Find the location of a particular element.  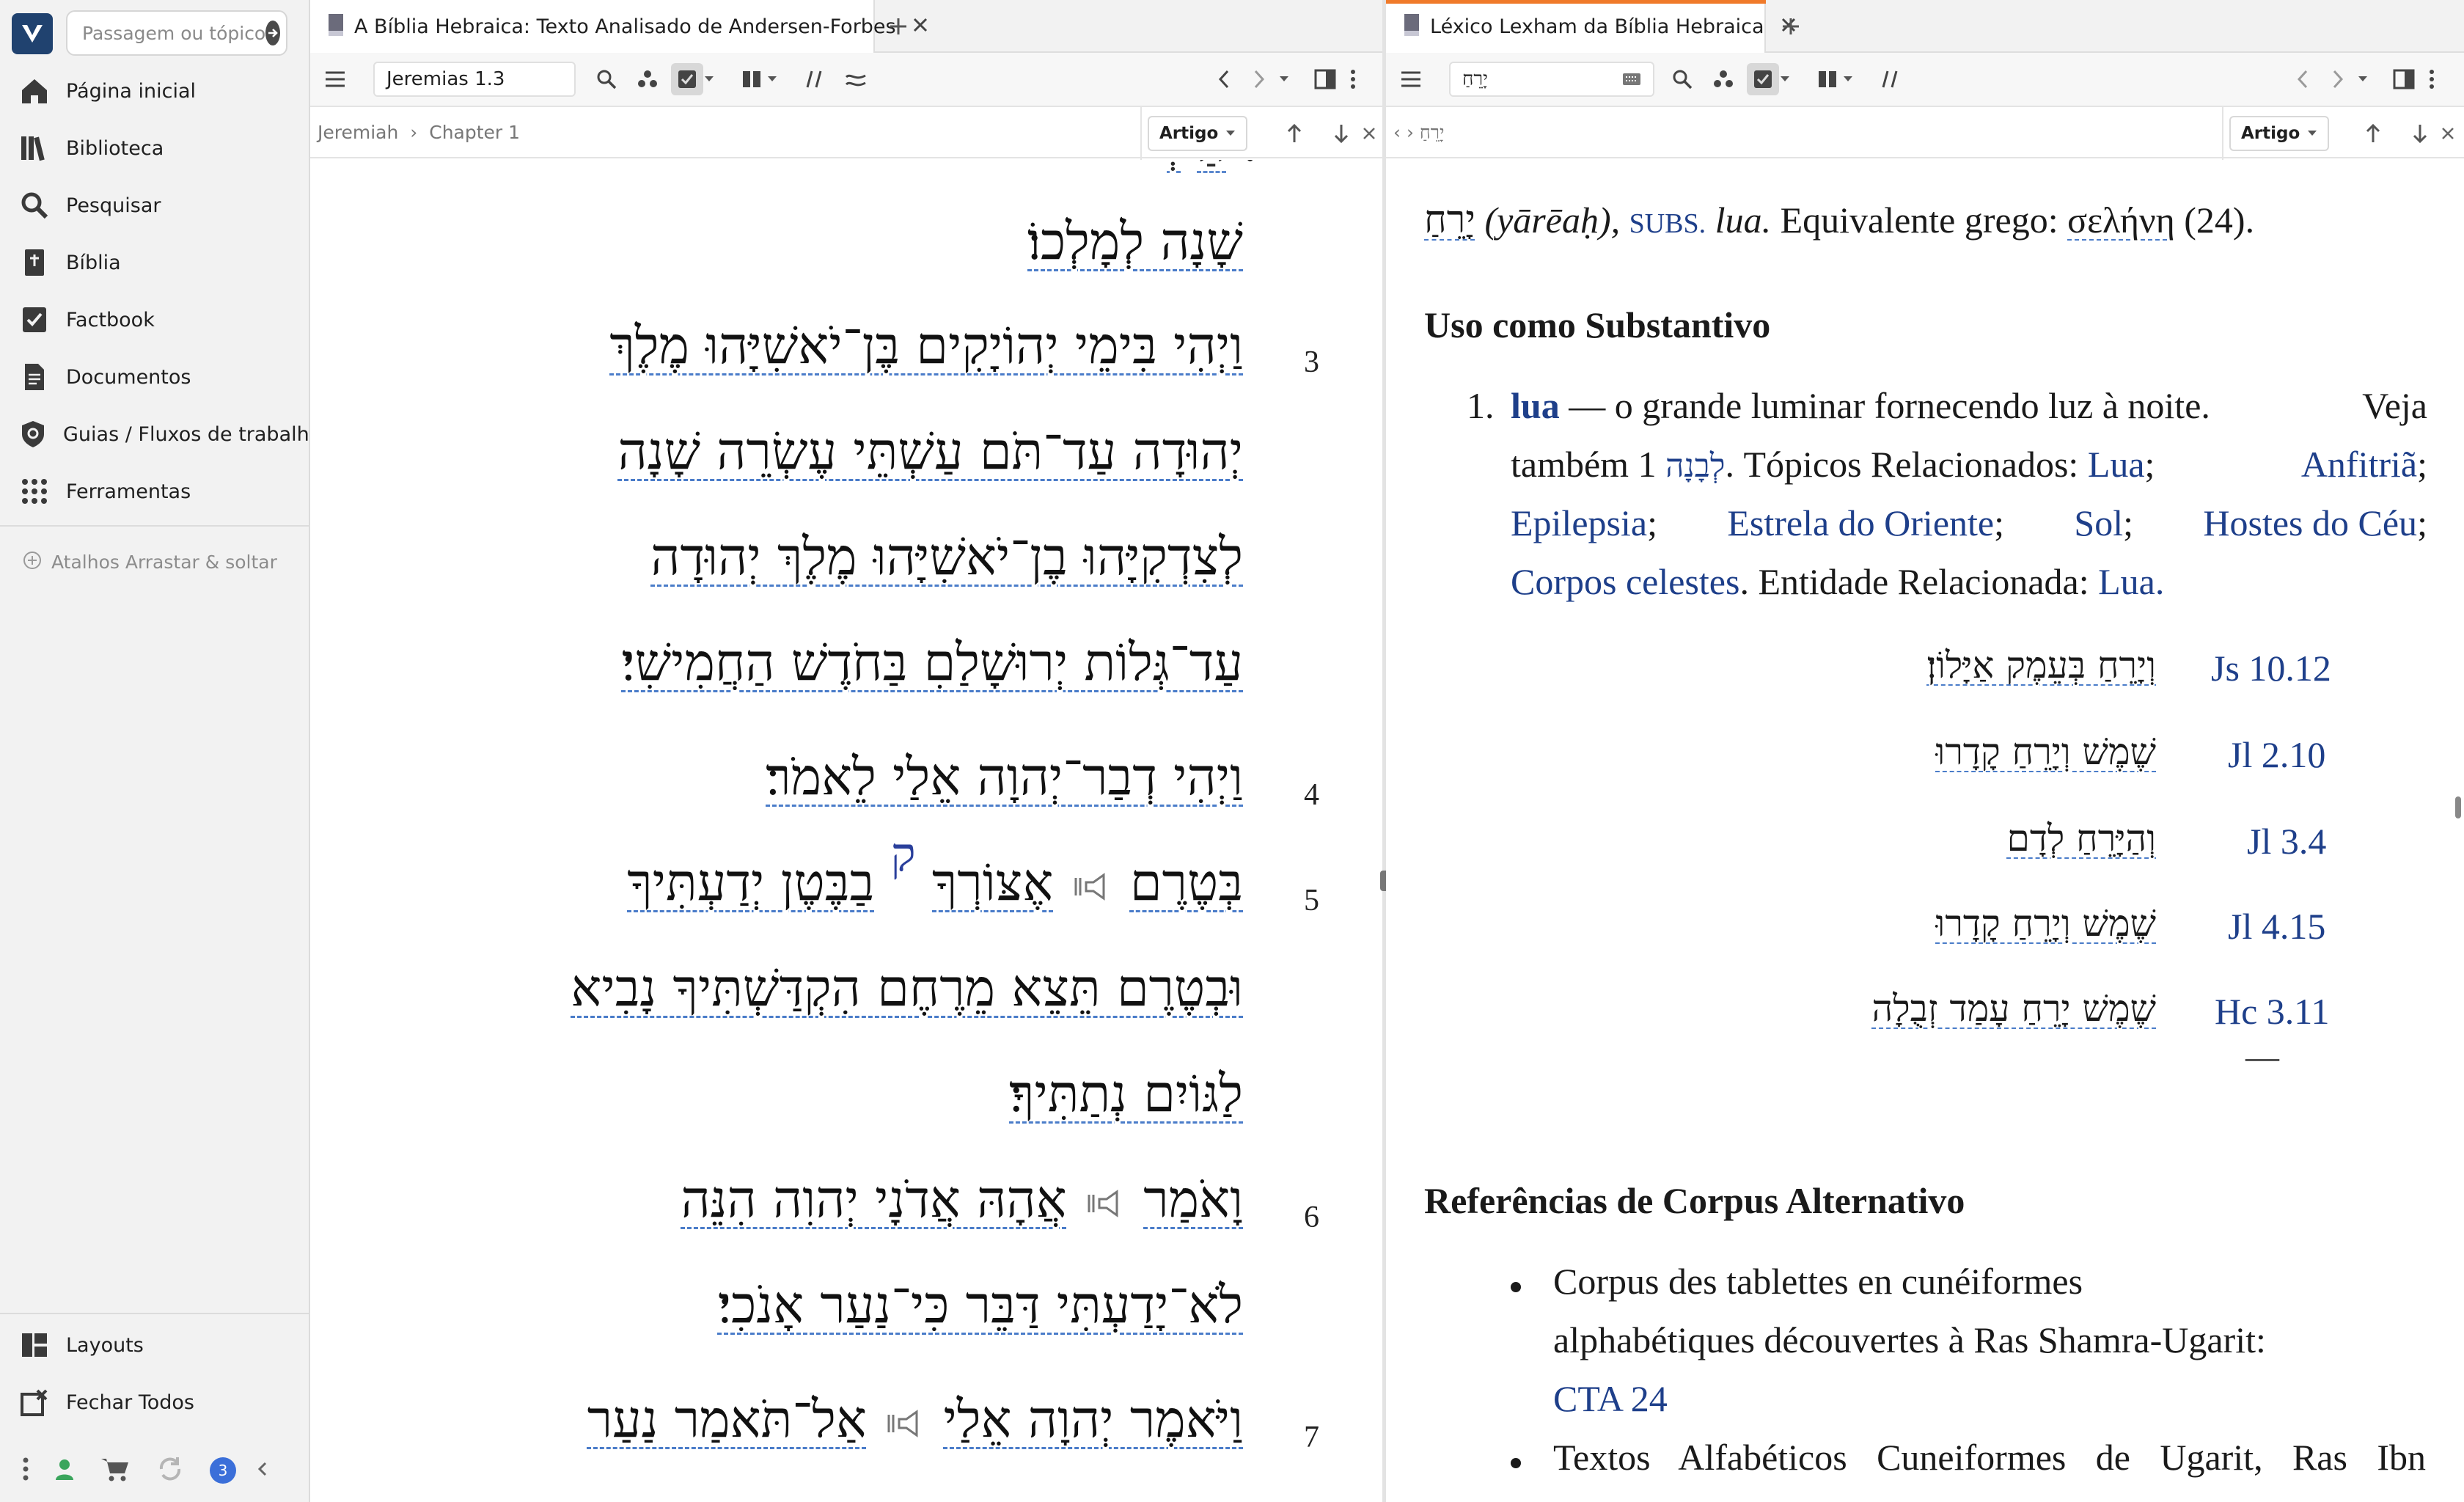

sidebar-item-close-all: Fechar Todos is located at coordinates (155, 1402).